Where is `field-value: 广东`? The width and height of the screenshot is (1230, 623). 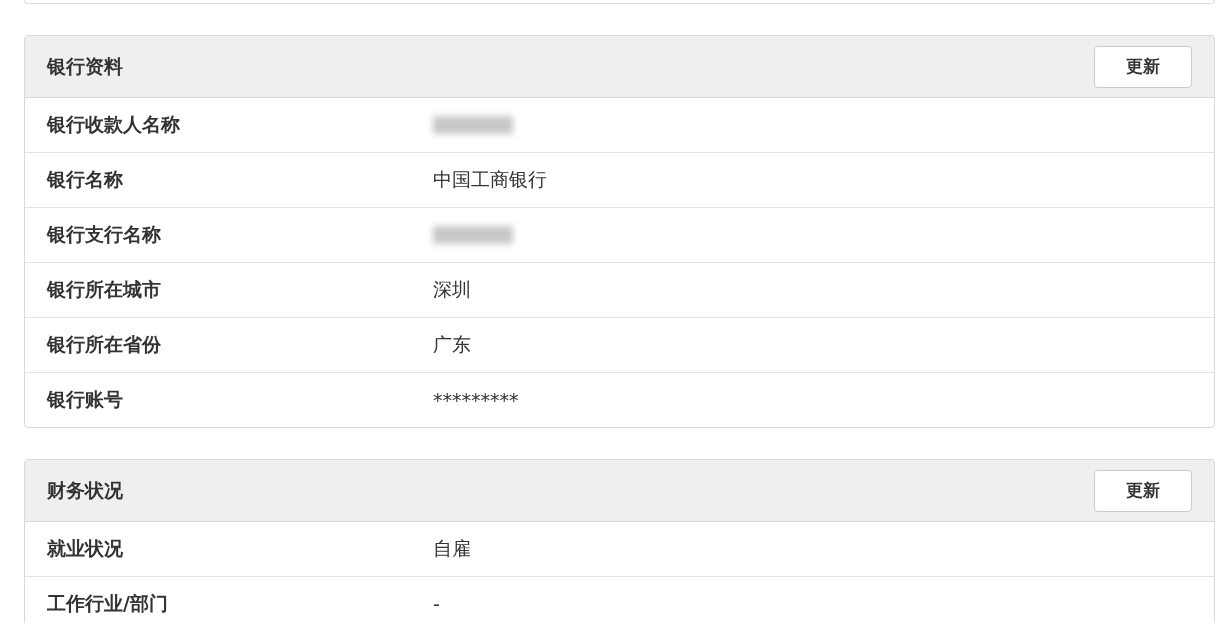
field-value: 广东 is located at coordinates (452, 344).